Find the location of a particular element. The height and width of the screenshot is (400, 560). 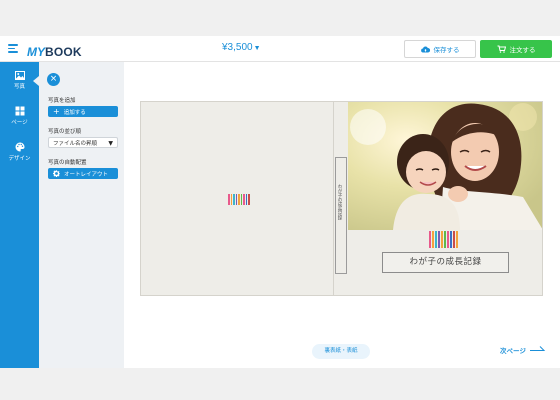

window-bottom-strip is located at coordinates (280, 384).